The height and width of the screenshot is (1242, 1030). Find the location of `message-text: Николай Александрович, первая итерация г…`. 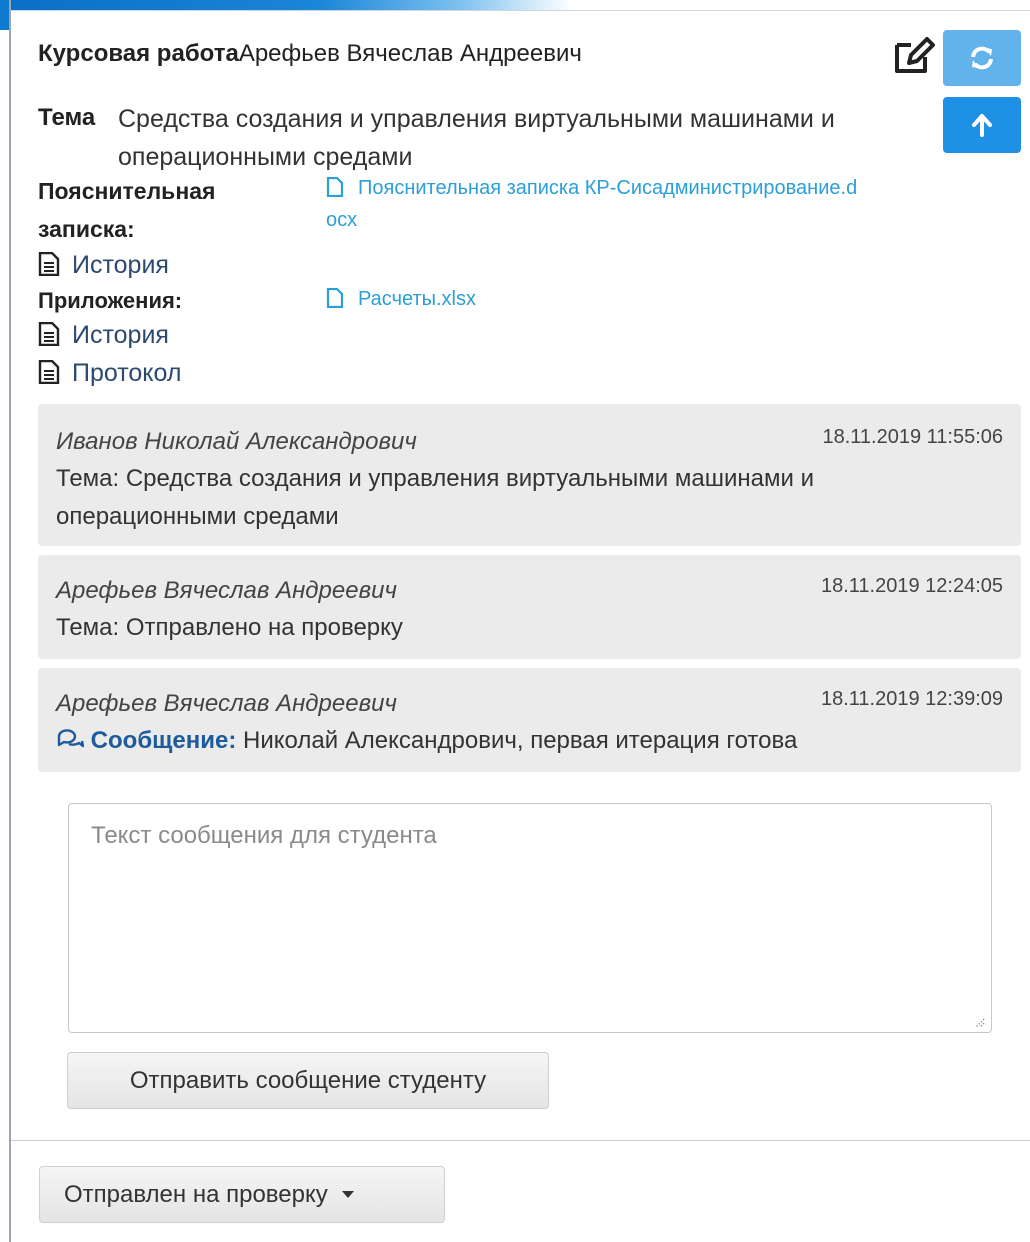

message-text: Николай Александрович, первая итерация г… is located at coordinates (520, 740).